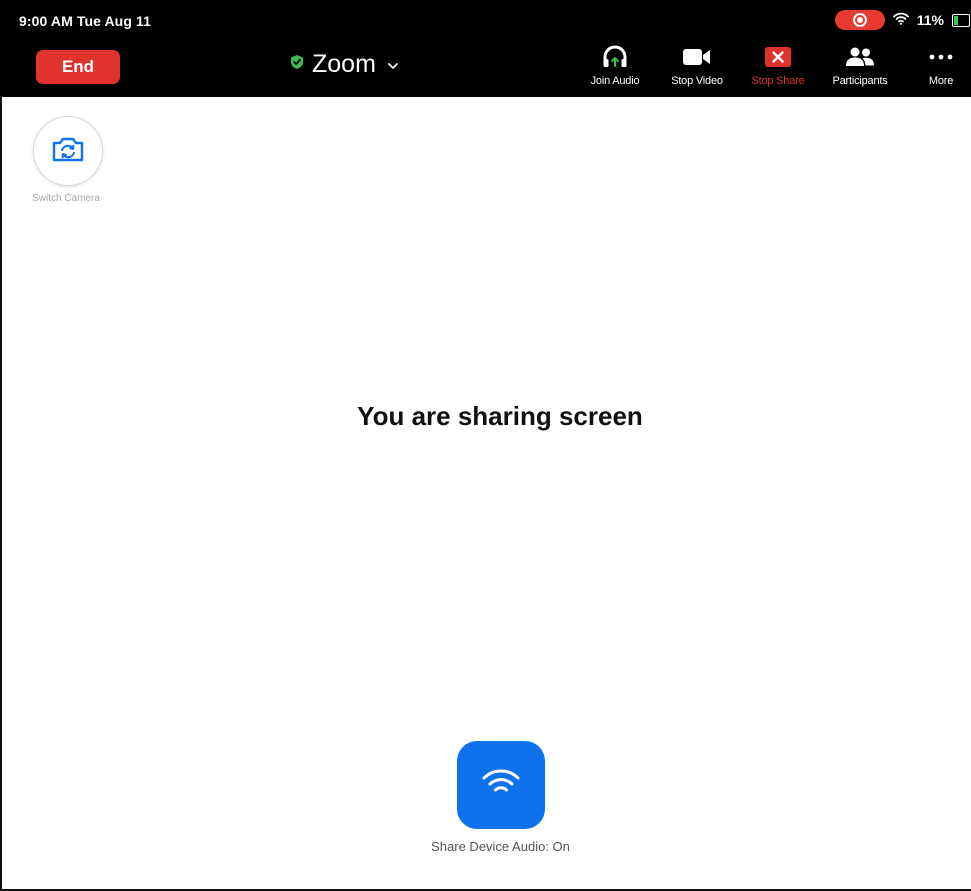  What do you see at coordinates (778, 81) in the screenshot?
I see `stop-share-label: Stop Share` at bounding box center [778, 81].